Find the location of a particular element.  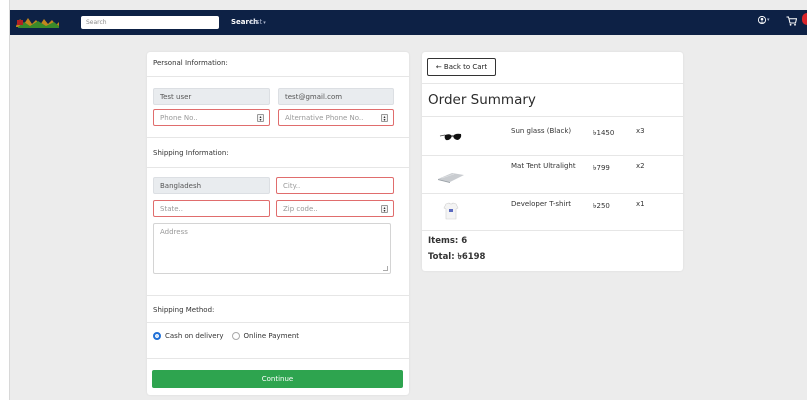

shipping-method-options: Cash on delivery Online Payment is located at coordinates (230, 336).